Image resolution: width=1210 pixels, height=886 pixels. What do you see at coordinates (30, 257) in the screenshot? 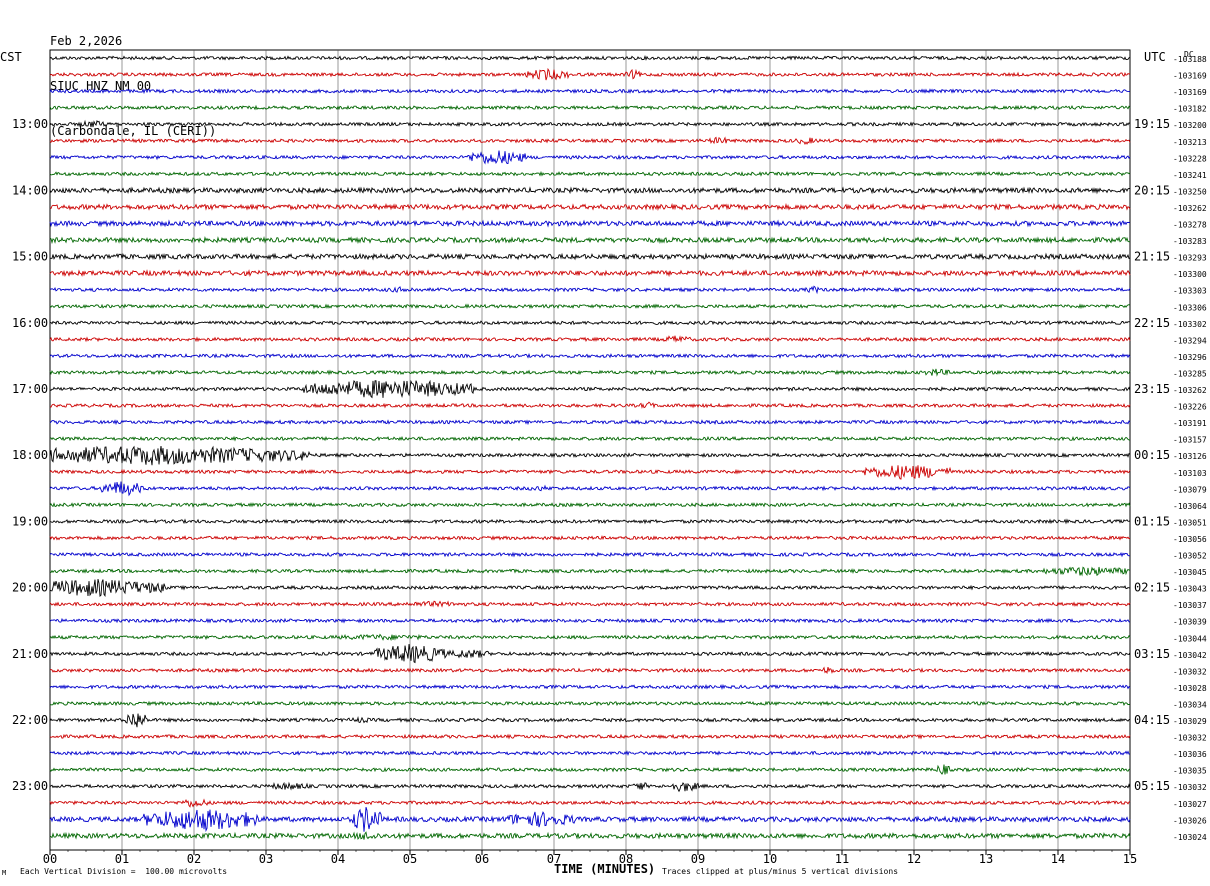
I see `left-hour-label: 15:00` at bounding box center [30, 257].